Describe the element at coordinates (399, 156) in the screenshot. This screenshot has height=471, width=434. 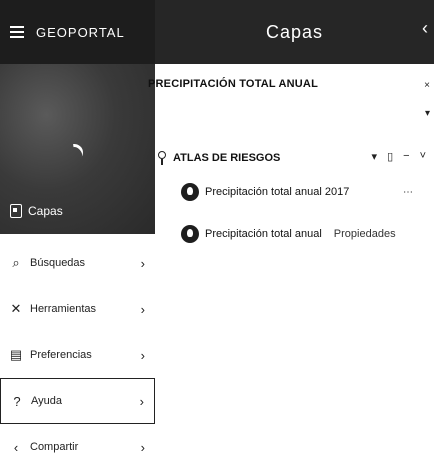
I see `group-tools: ▾ ▯ − ˅` at that location.